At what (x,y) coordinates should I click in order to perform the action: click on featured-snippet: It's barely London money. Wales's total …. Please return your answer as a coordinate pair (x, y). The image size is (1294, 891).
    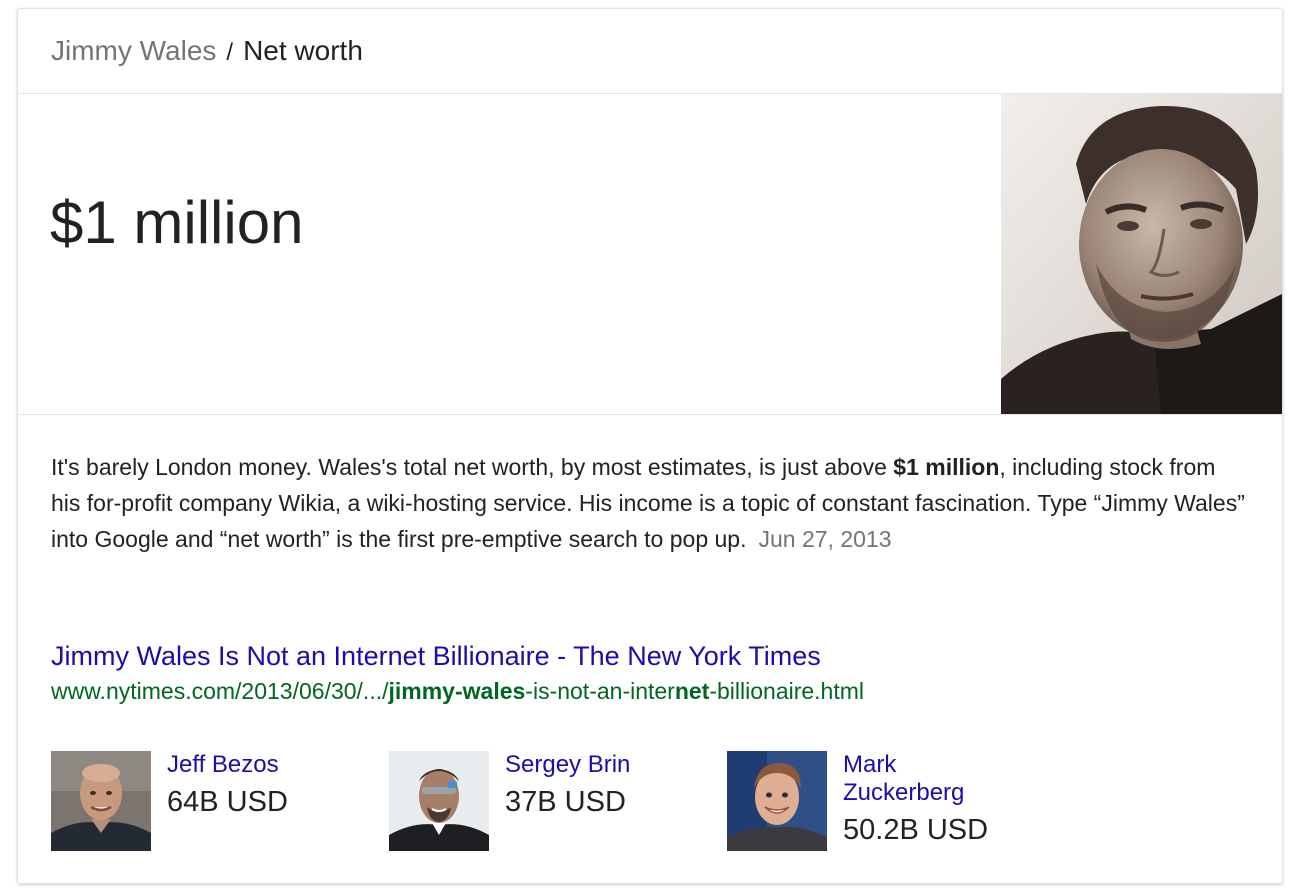
    Looking at the image, I should click on (651, 503).